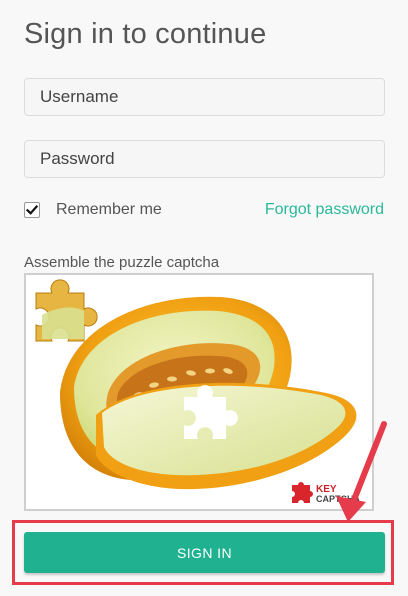  I want to click on checkmark-icon, so click(32, 210).